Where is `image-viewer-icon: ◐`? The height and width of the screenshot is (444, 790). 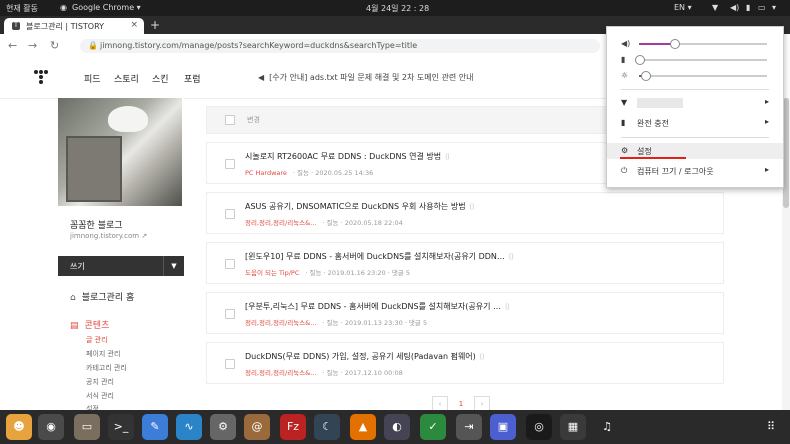 image-viewer-icon: ◐ is located at coordinates (397, 427).